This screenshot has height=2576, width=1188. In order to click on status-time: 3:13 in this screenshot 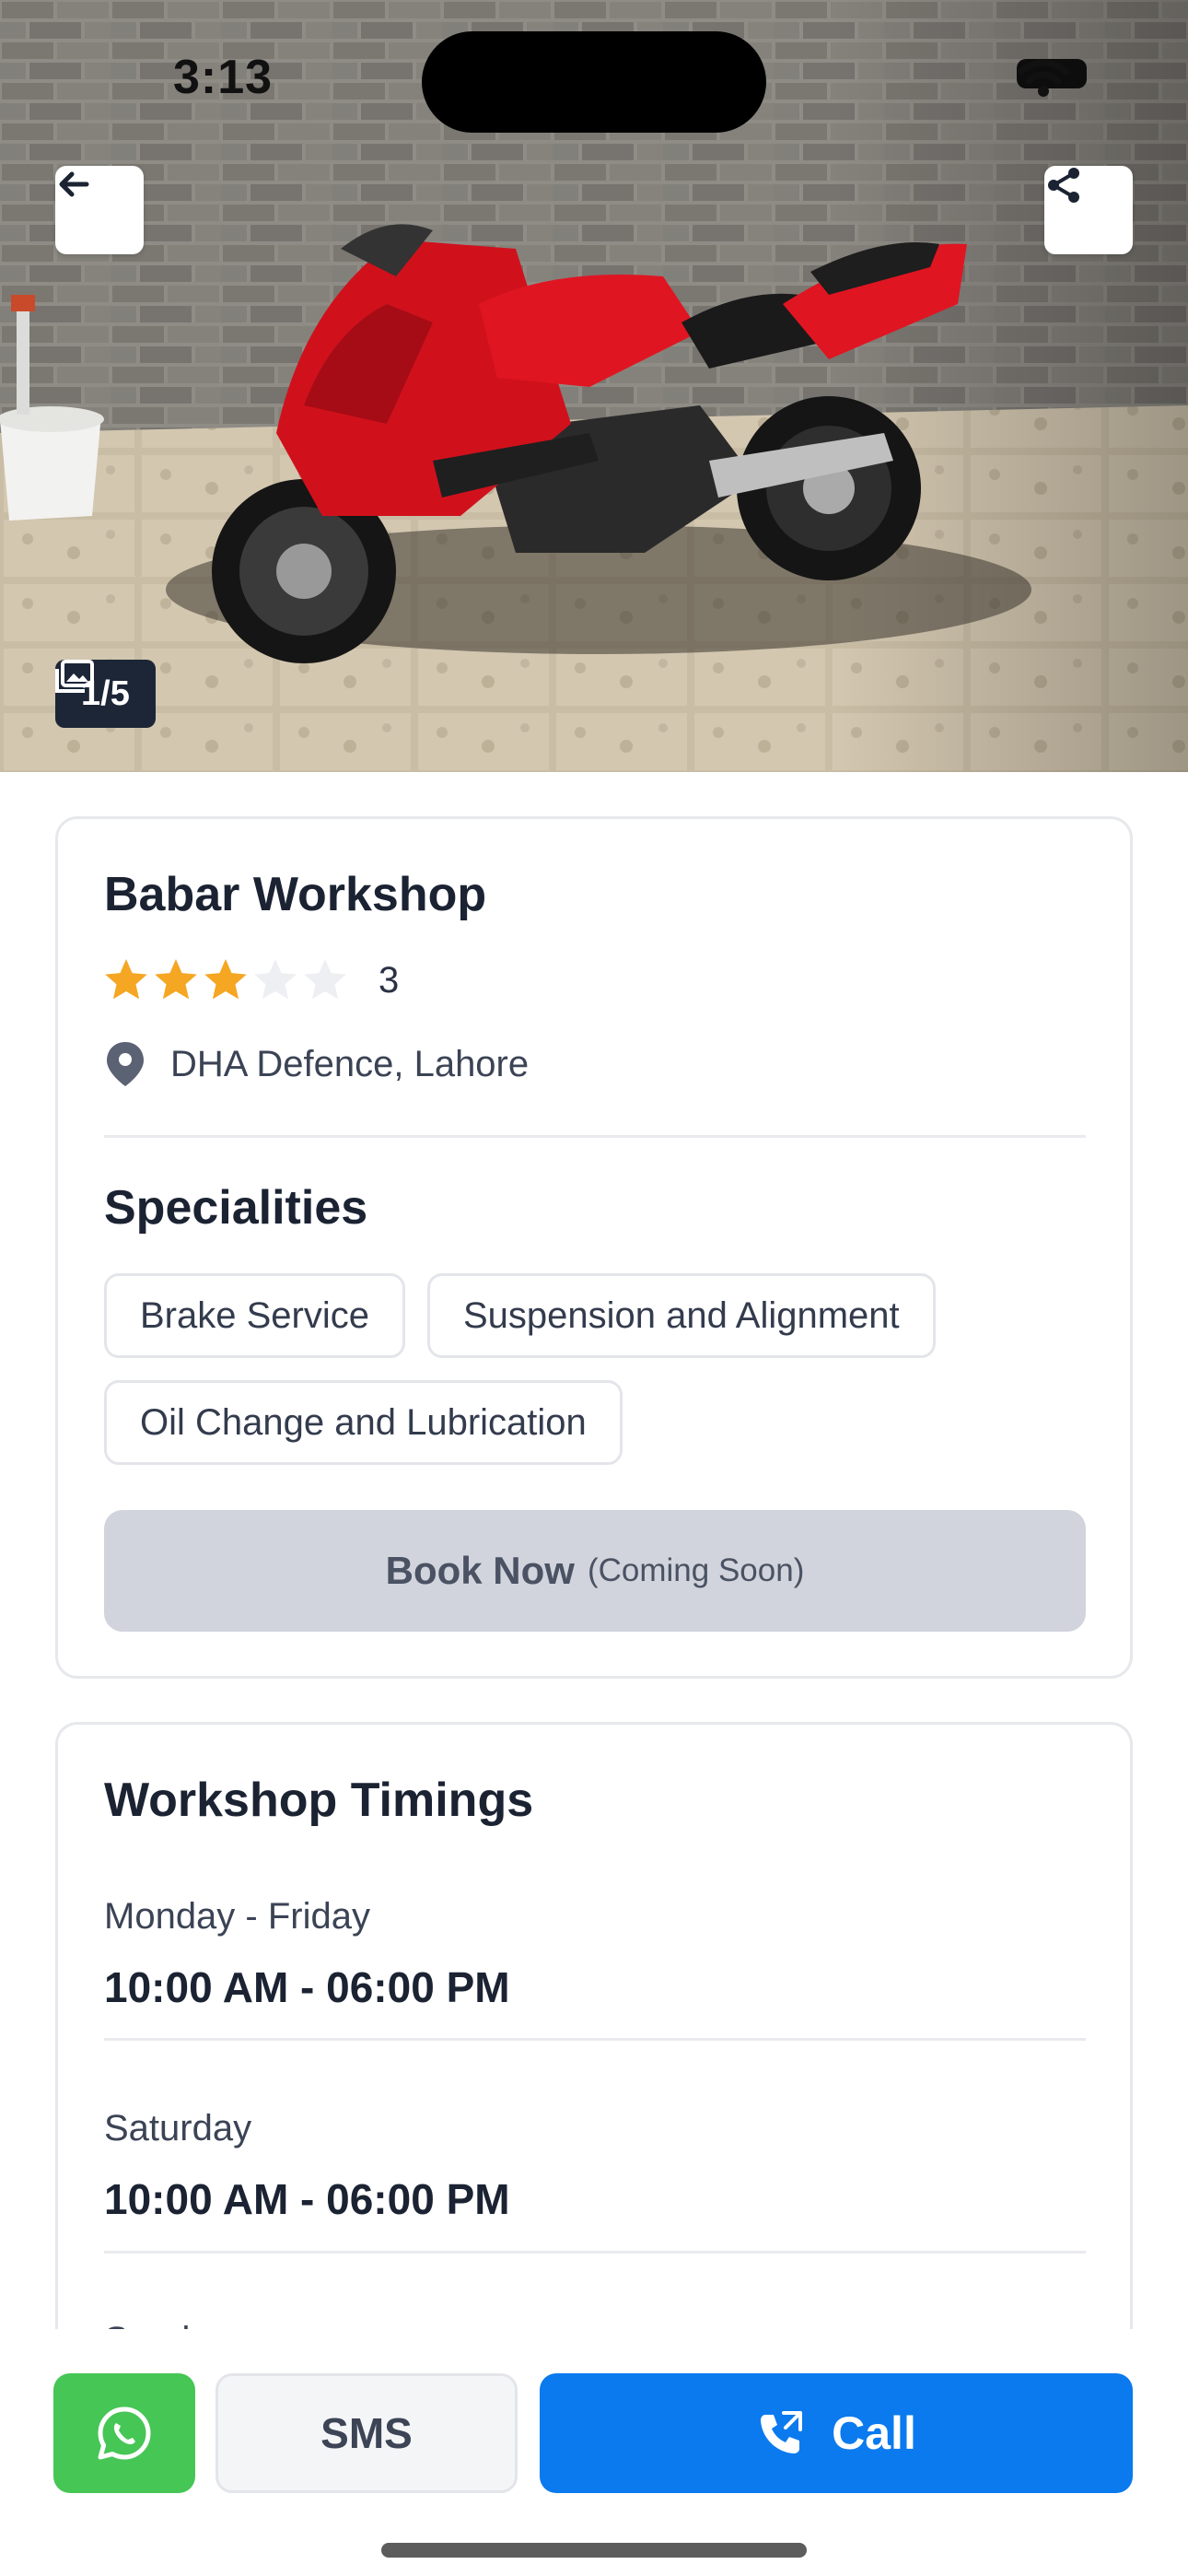, I will do `click(223, 77)`.